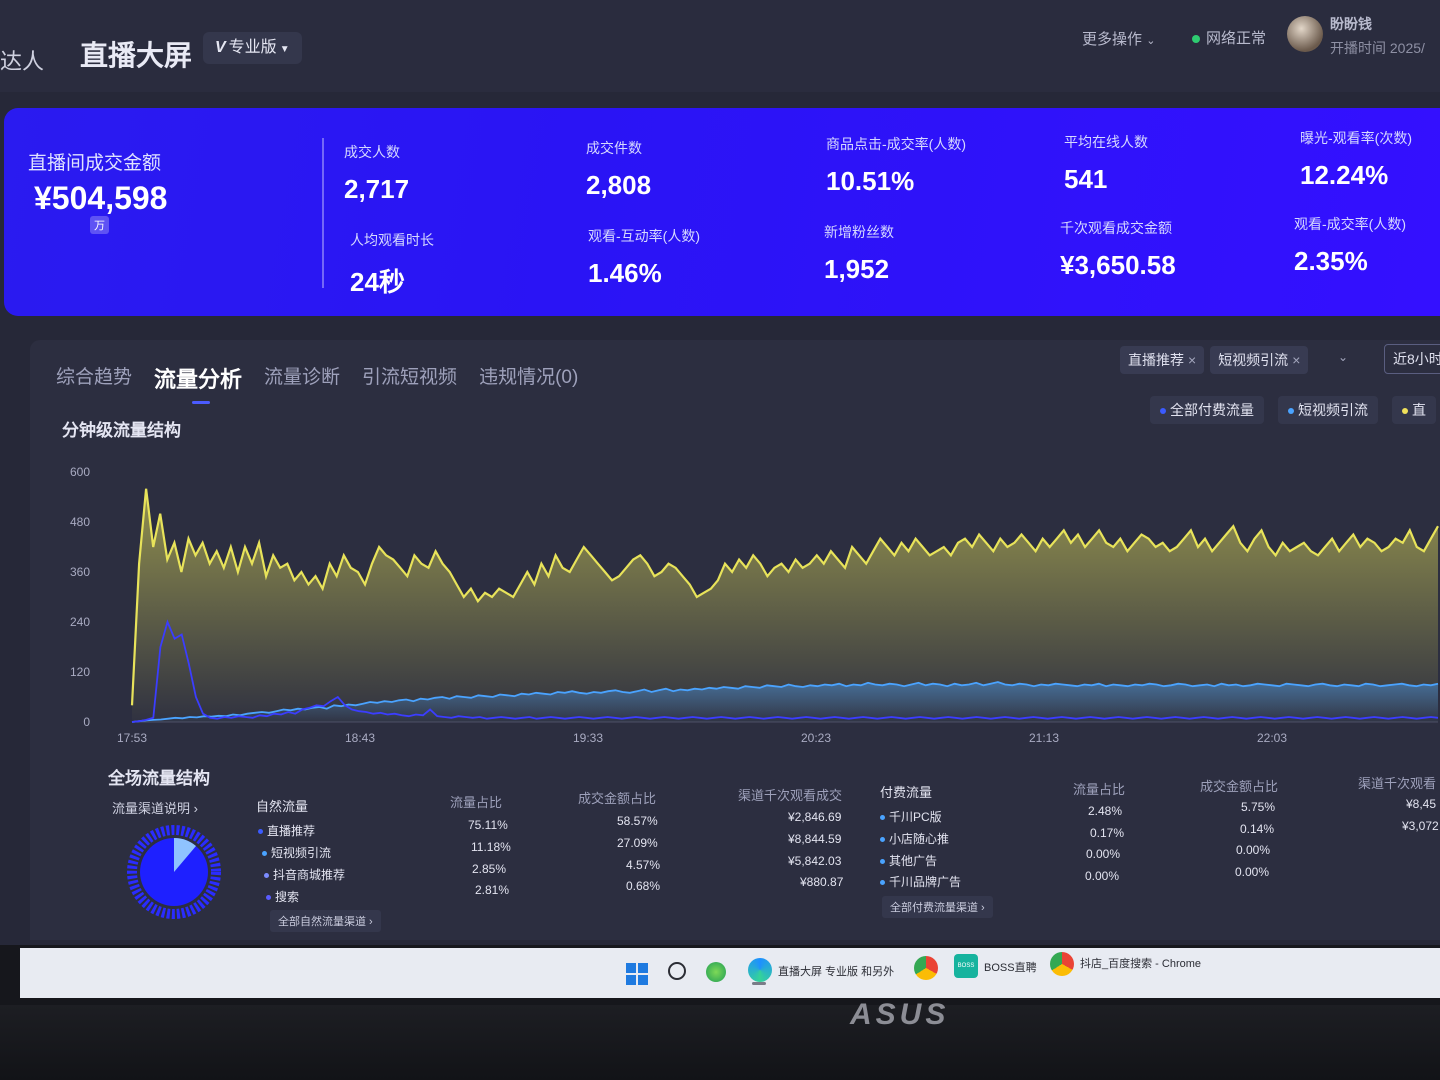 The image size is (1440, 1080). I want to click on legend-item-short-video: 短视频引流, so click(1328, 410).